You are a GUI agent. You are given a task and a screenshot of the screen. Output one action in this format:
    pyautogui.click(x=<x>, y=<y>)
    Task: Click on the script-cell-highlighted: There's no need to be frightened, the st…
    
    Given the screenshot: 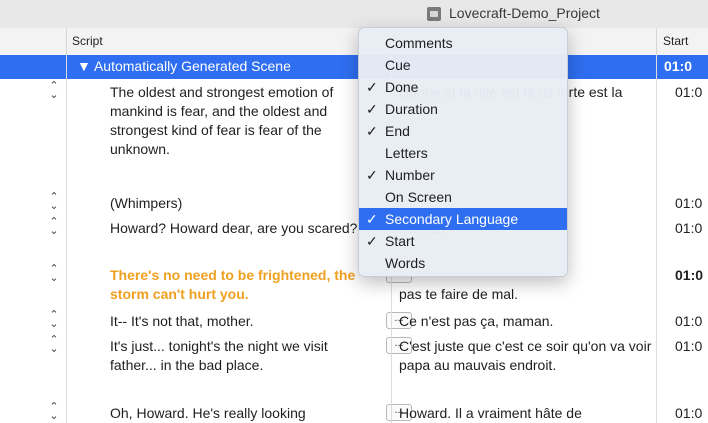 What is the action you would take?
    pyautogui.click(x=233, y=284)
    